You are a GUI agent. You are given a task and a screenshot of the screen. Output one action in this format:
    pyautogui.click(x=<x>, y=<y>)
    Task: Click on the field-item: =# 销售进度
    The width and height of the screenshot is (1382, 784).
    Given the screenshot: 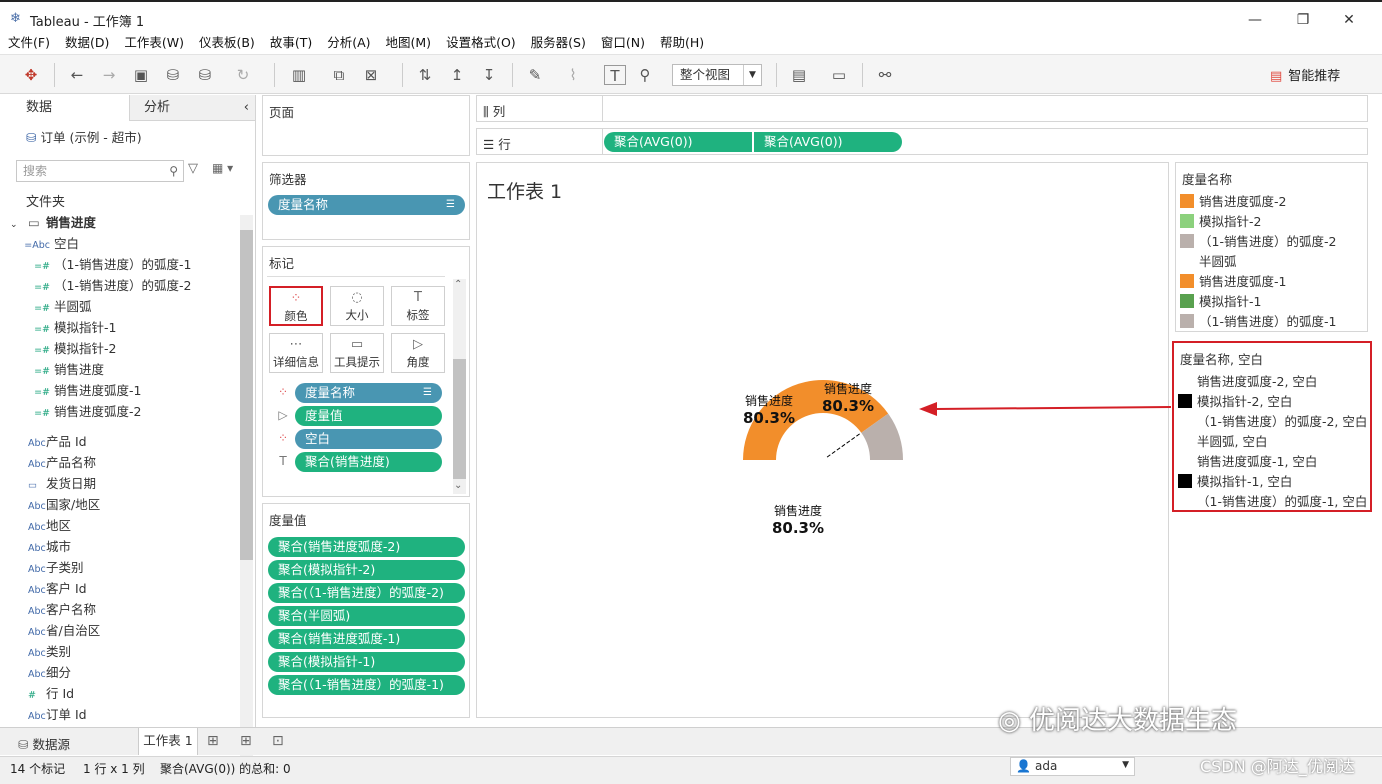 What is the action you would take?
    pyautogui.click(x=64, y=369)
    